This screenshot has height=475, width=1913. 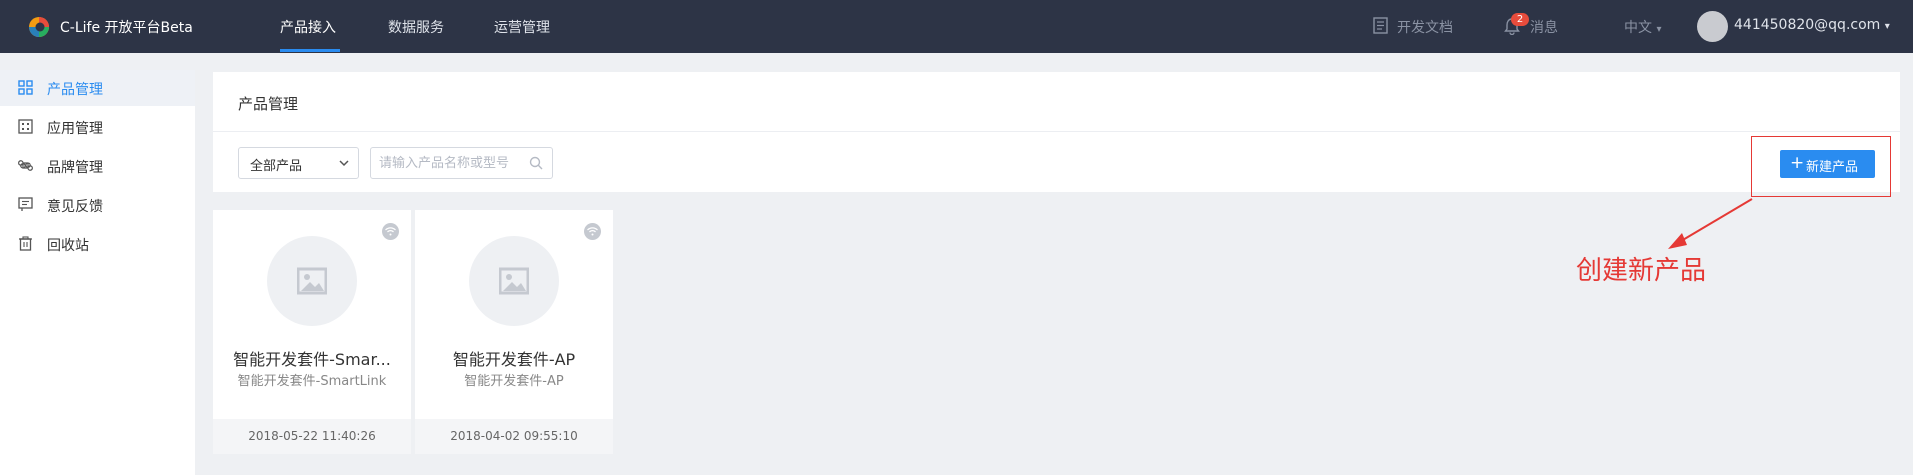 What do you see at coordinates (344, 163) in the screenshot?
I see `chevron-down-icon` at bounding box center [344, 163].